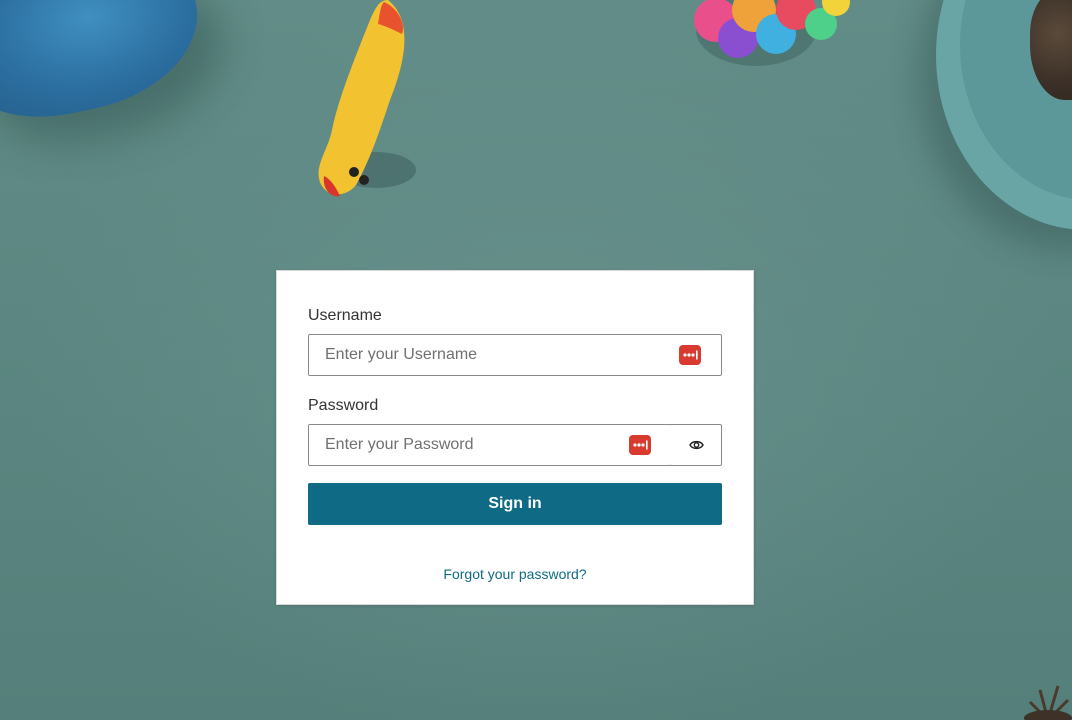  I want to click on sign-in-button: Sign in, so click(515, 504).